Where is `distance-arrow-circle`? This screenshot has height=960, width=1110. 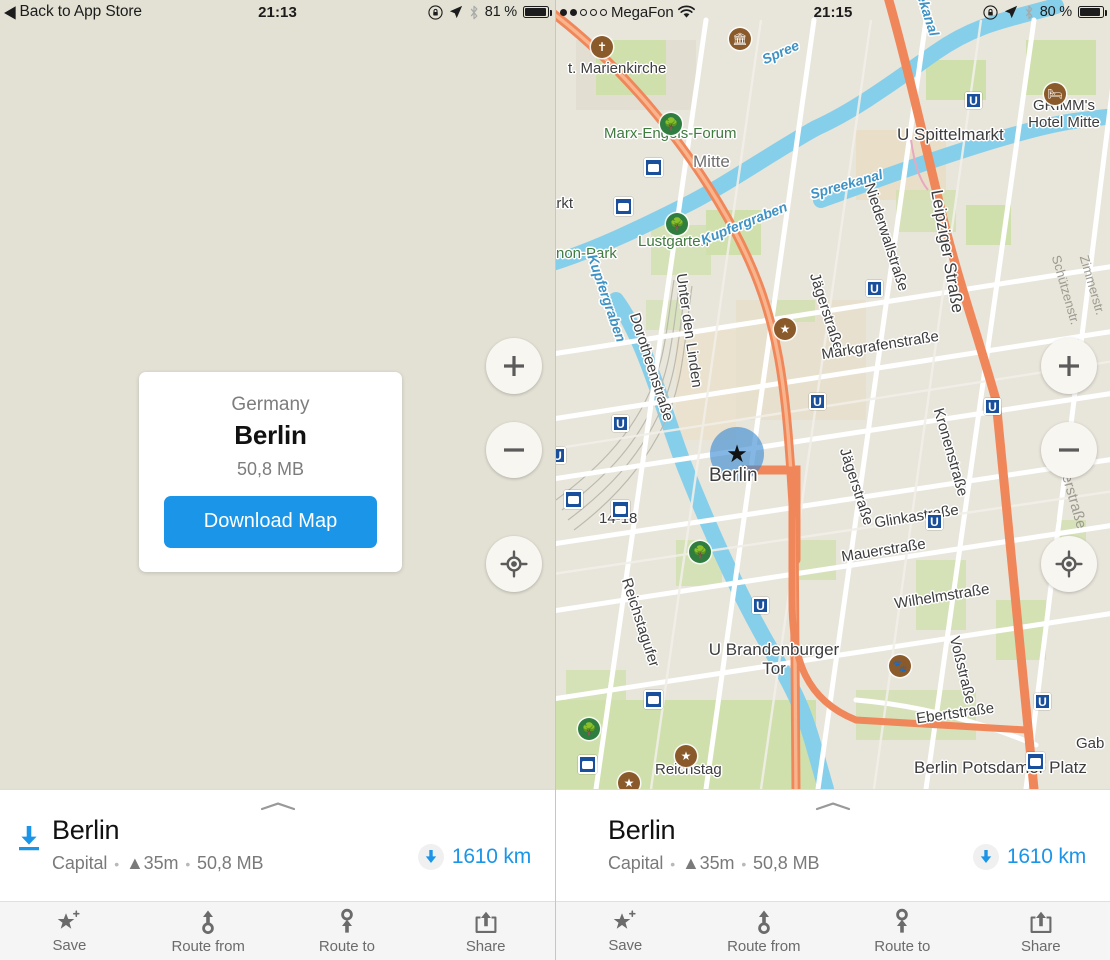
distance-arrow-circle is located at coordinates (430, 857).